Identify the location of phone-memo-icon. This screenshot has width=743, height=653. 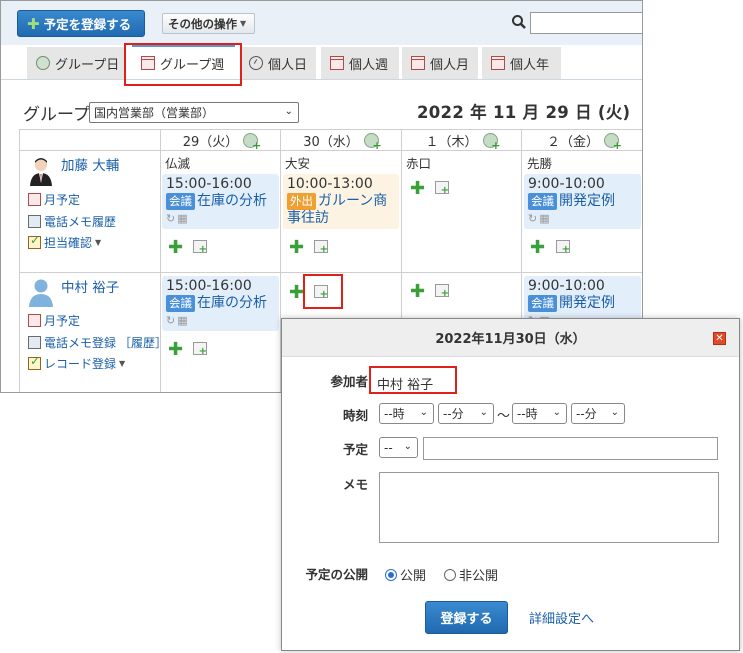
(34, 221).